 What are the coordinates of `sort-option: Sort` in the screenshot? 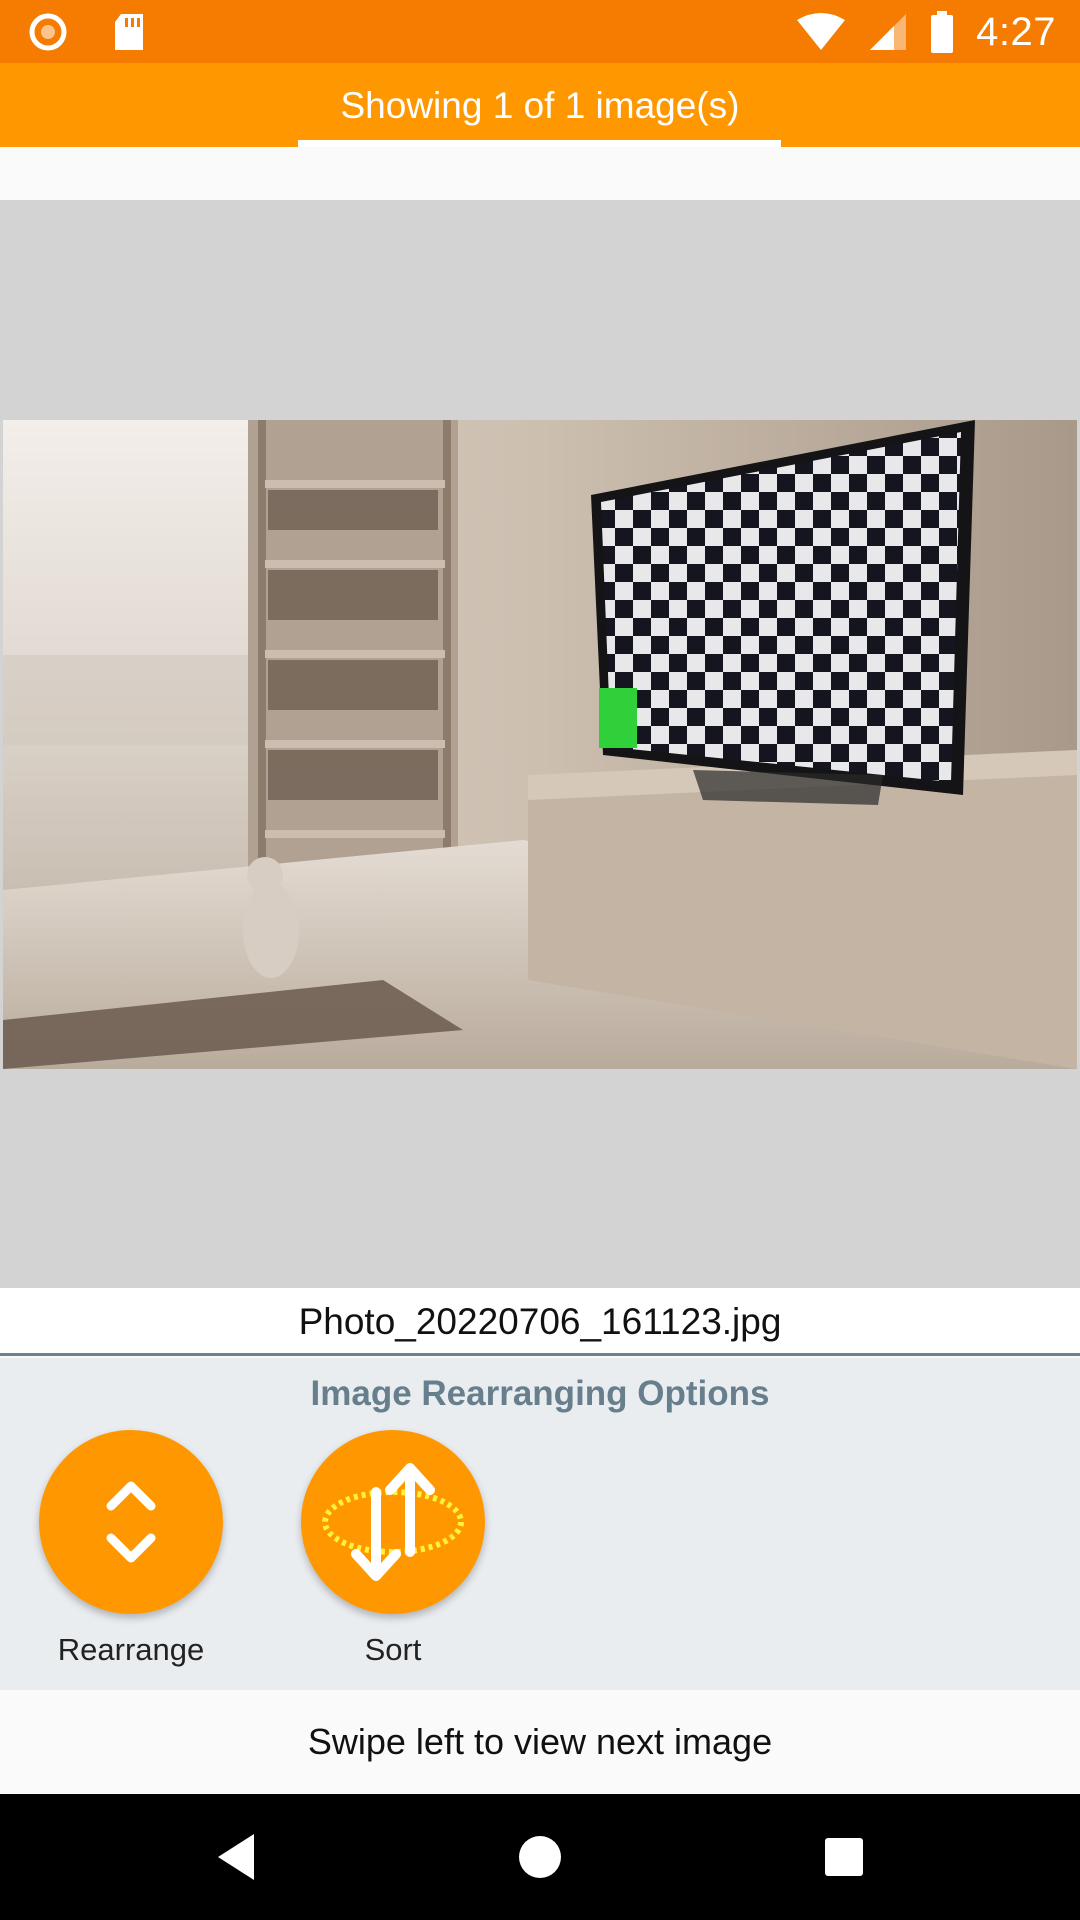 It's located at (393, 1549).